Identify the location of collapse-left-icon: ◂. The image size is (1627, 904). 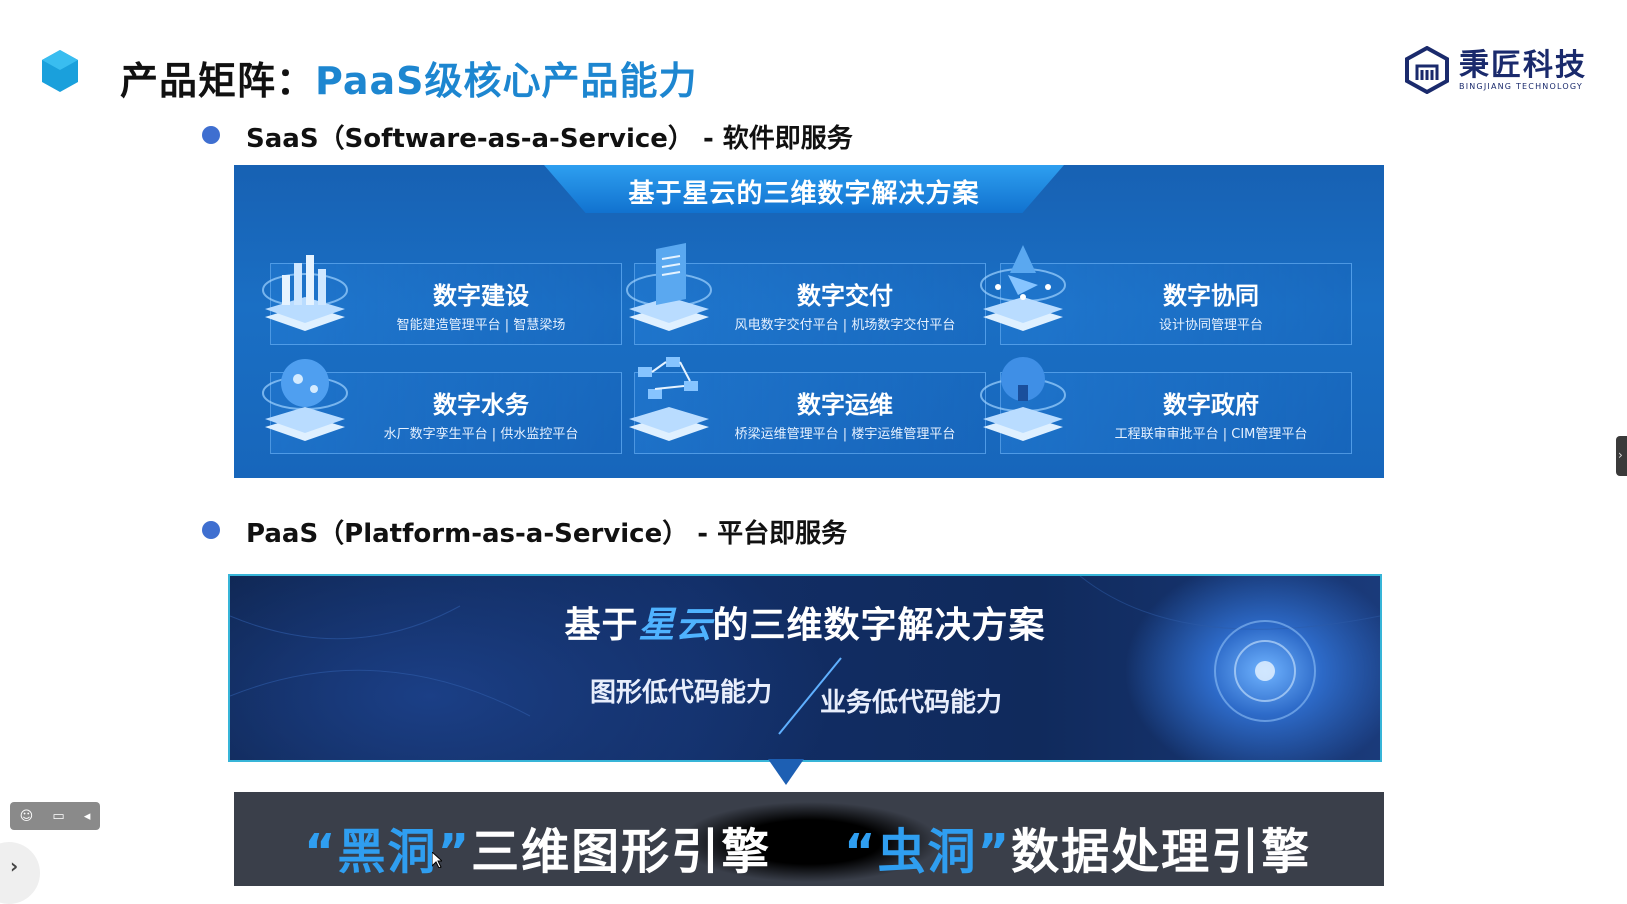
(87, 816).